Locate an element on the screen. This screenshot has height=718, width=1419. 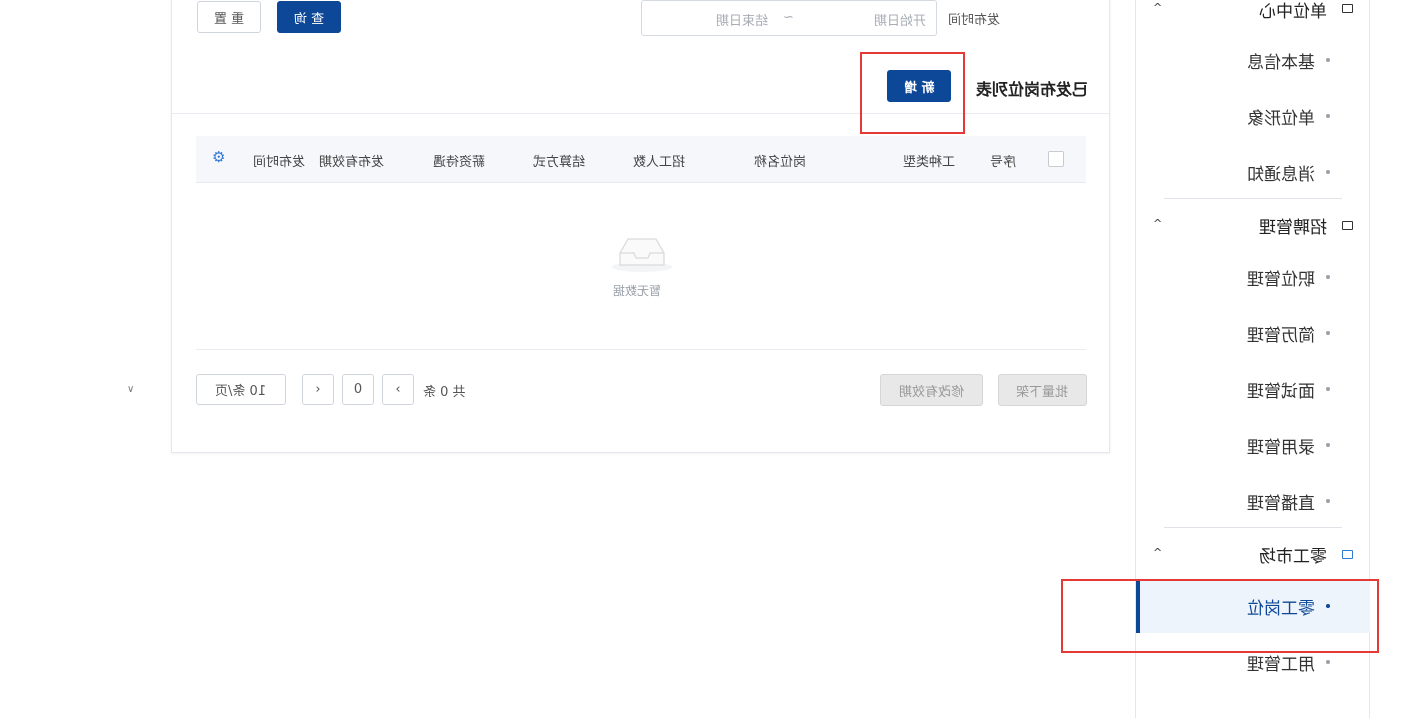
page-size-value: 10 条/页 is located at coordinates (241, 391).